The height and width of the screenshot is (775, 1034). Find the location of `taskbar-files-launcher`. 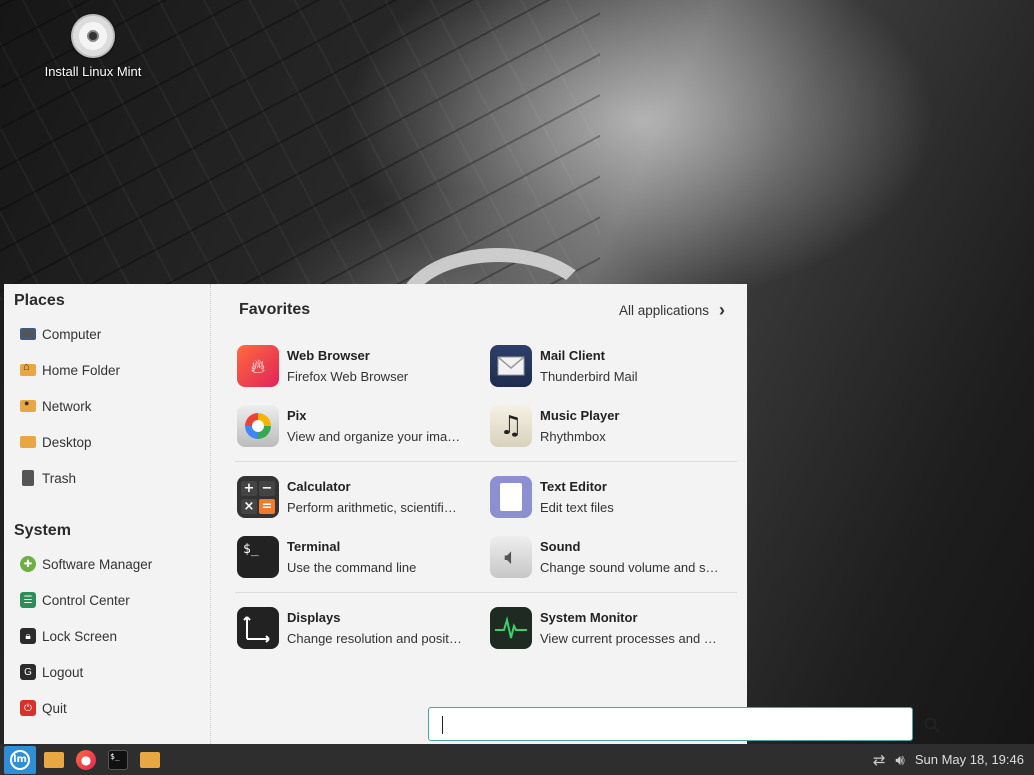

taskbar-files-launcher is located at coordinates (54, 760).